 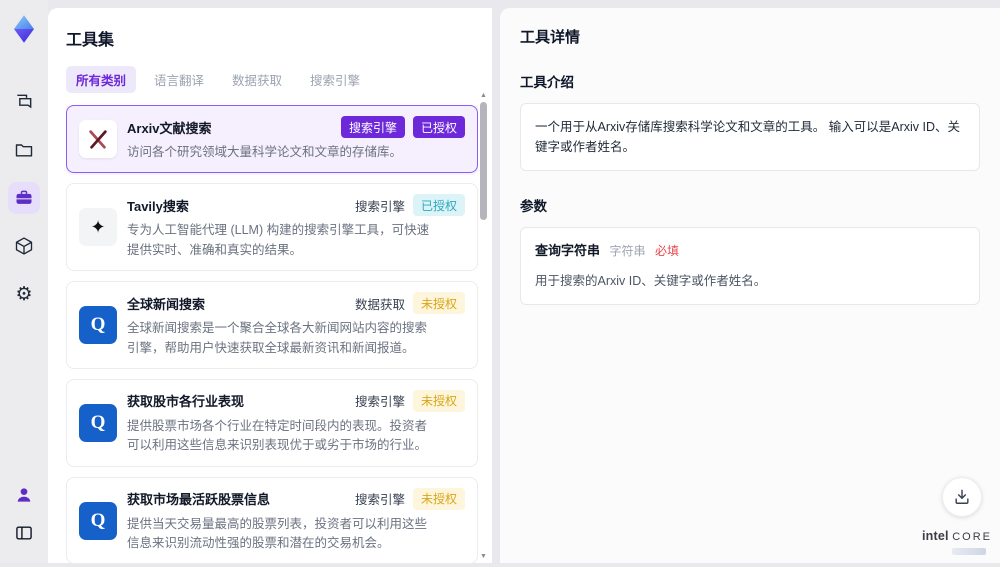 What do you see at coordinates (24, 198) in the screenshot?
I see `toolbox-icon` at bounding box center [24, 198].